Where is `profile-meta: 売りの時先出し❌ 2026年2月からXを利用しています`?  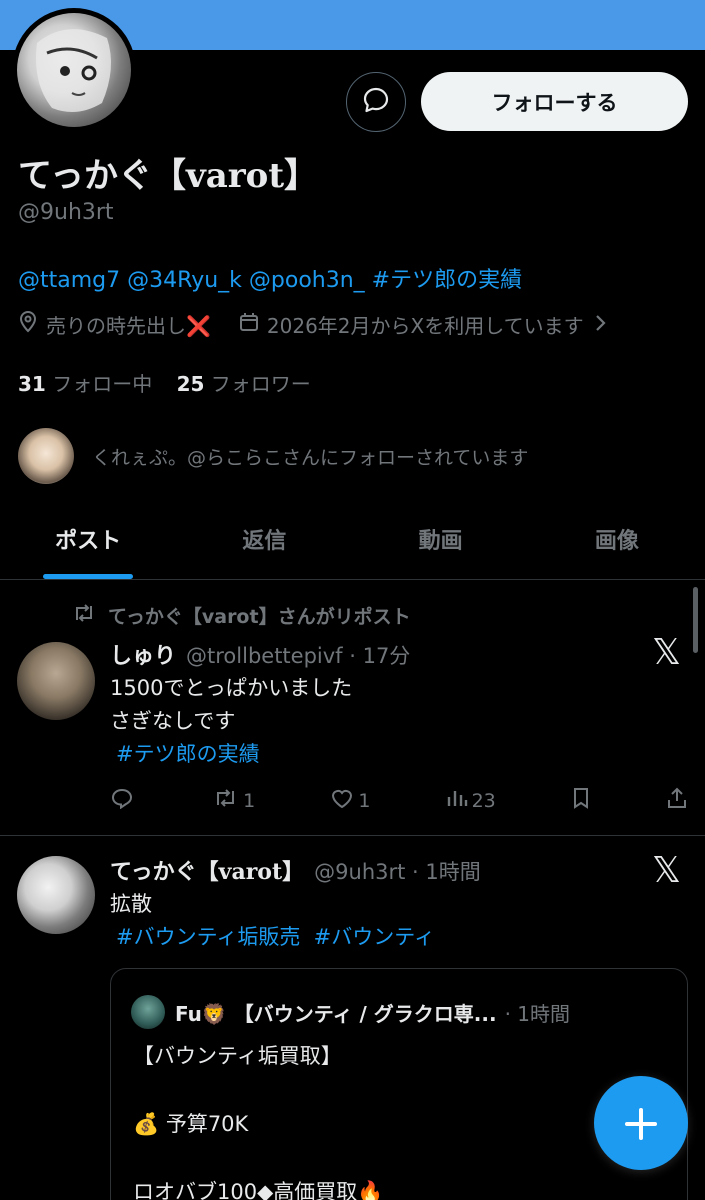
profile-meta: 売りの時先出し❌ 2026年2月からXを利用しています is located at coordinates (312, 324).